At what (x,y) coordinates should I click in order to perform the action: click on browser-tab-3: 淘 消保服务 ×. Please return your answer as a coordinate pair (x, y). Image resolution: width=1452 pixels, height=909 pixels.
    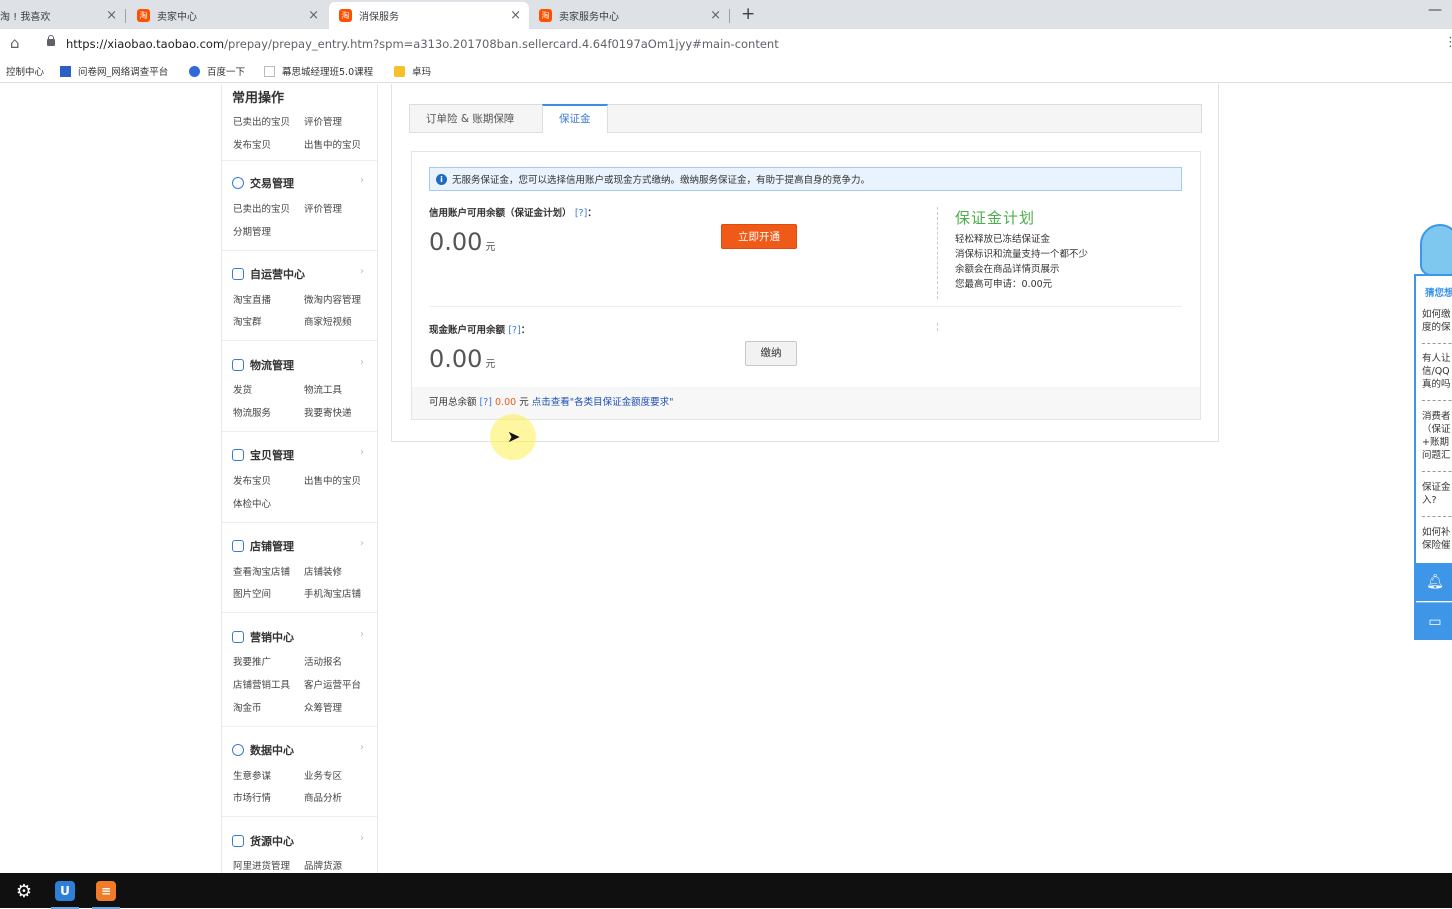
    Looking at the image, I should click on (429, 15).